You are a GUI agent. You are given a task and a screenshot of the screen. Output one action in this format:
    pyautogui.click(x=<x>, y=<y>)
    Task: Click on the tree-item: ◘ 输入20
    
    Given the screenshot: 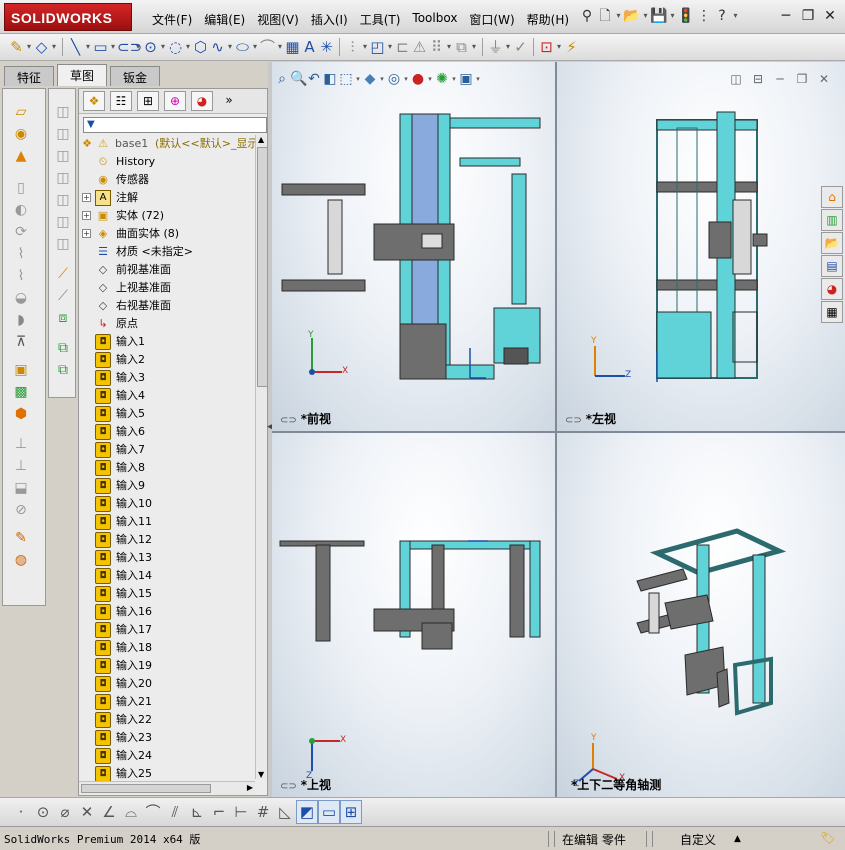 What is the action you would take?
    pyautogui.click(x=167, y=684)
    